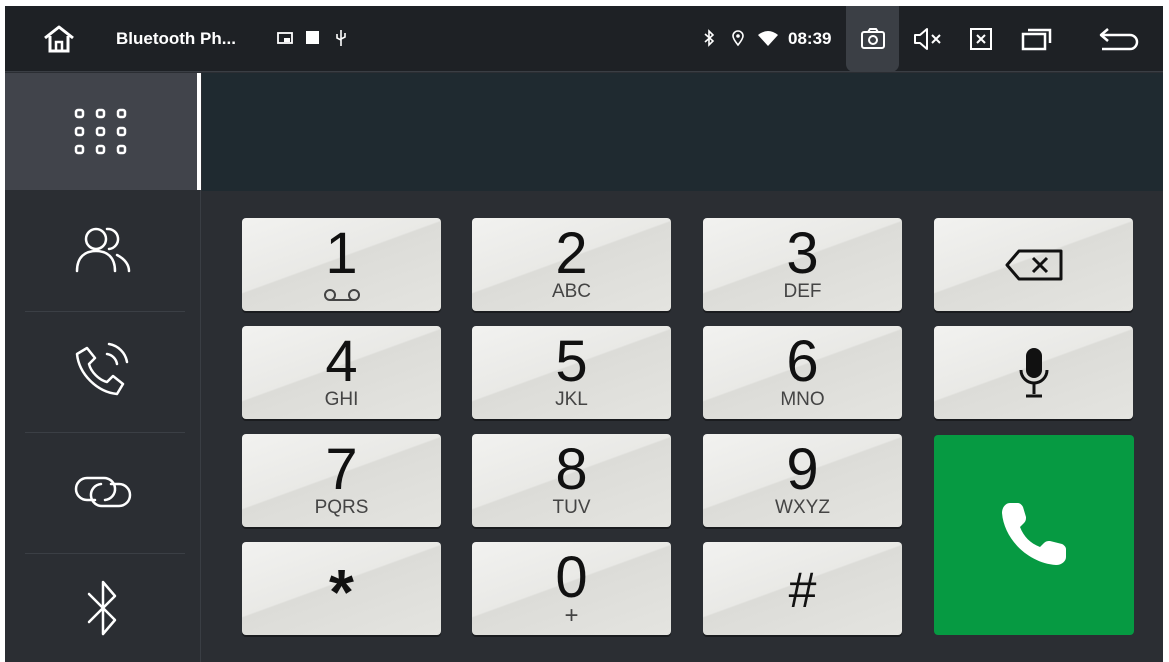 This screenshot has height=662, width=1169. I want to click on sidebar-item-bluetooth, so click(103, 608).